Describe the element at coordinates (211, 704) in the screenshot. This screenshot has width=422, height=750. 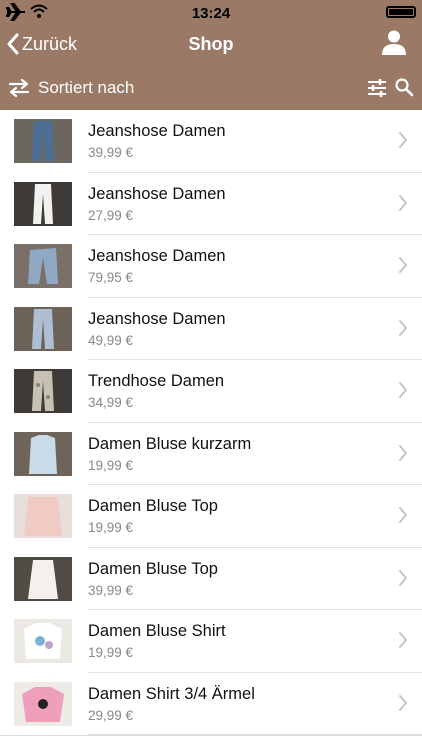
I see `product-row: Damen Shirt 3/4 Ärmel 29,99 €` at that location.